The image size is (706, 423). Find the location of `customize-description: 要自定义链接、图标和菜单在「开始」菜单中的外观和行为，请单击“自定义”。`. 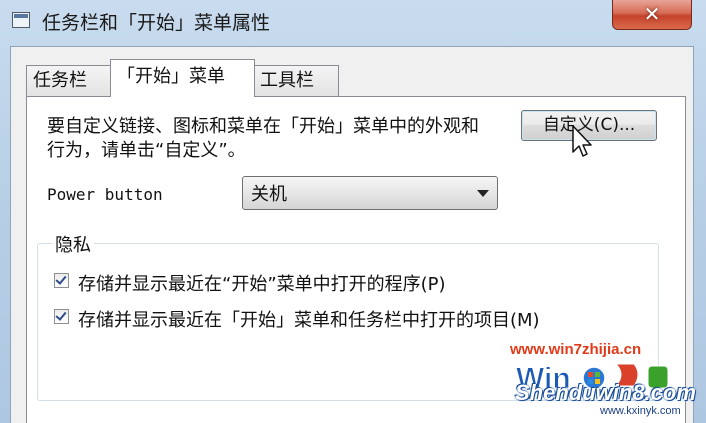

customize-description: 要自定义链接、图标和菜单在「开始」菜单中的外观和行为，请单击“自定义”。 is located at coordinates (263, 138).